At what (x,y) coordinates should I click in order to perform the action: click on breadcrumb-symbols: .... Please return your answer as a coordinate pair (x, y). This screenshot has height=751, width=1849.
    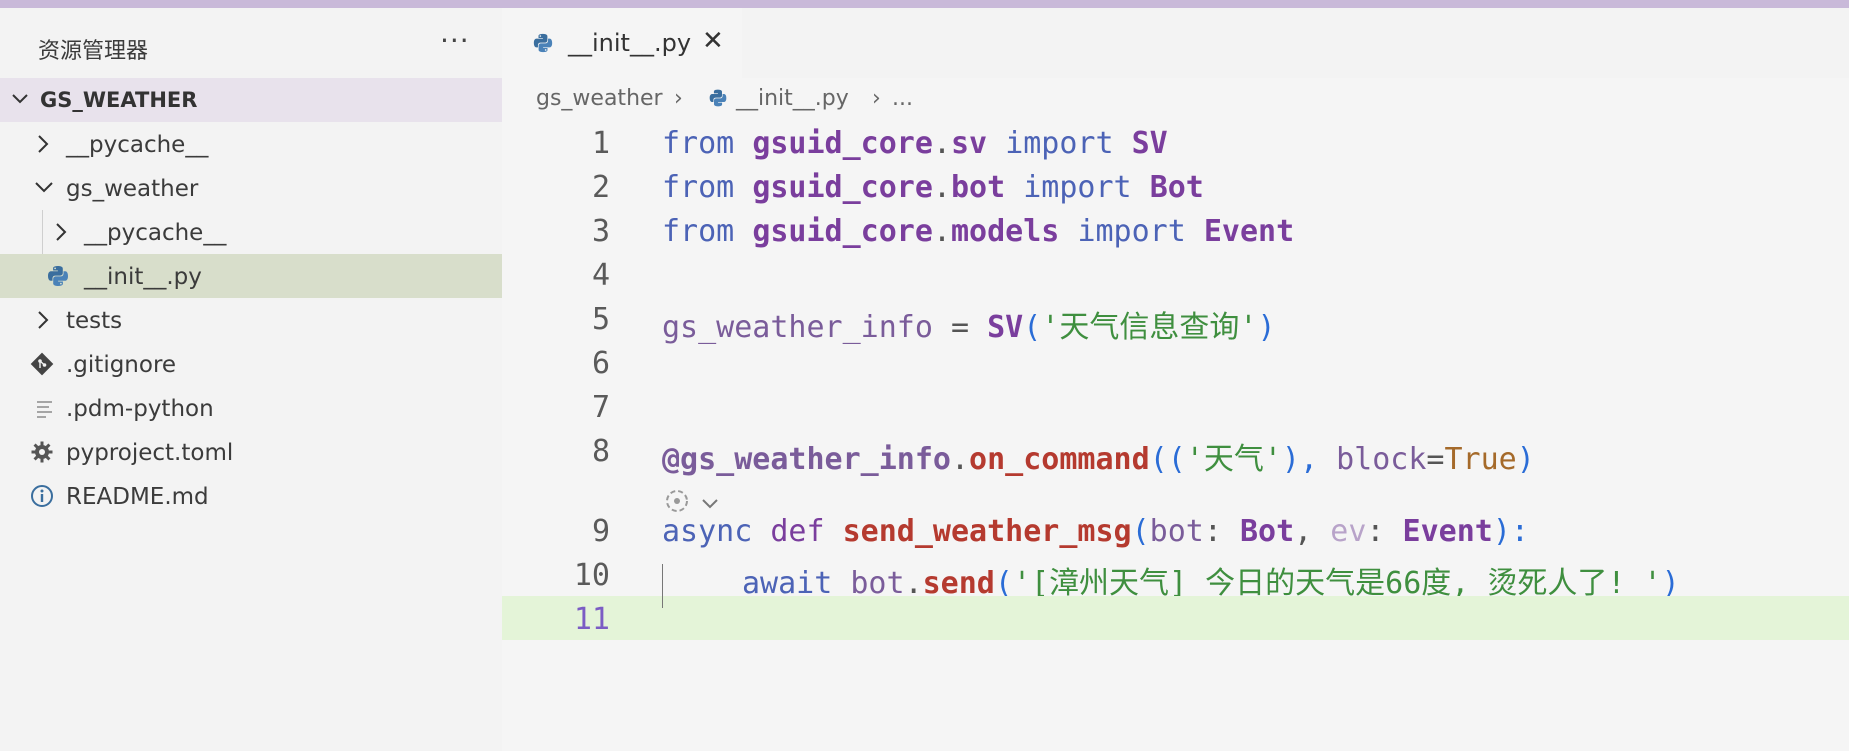
    Looking at the image, I should click on (902, 98).